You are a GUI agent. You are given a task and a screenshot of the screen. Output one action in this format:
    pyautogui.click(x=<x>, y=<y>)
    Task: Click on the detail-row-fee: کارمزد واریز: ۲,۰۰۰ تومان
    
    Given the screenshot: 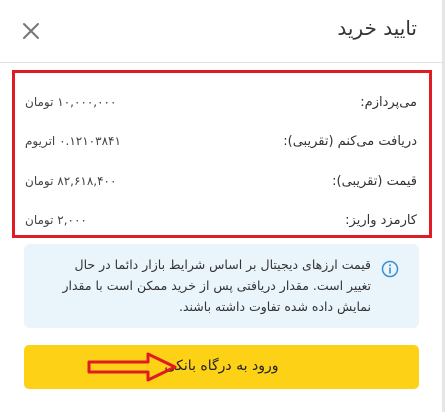 What is the action you would take?
    pyautogui.click(x=222, y=223)
    